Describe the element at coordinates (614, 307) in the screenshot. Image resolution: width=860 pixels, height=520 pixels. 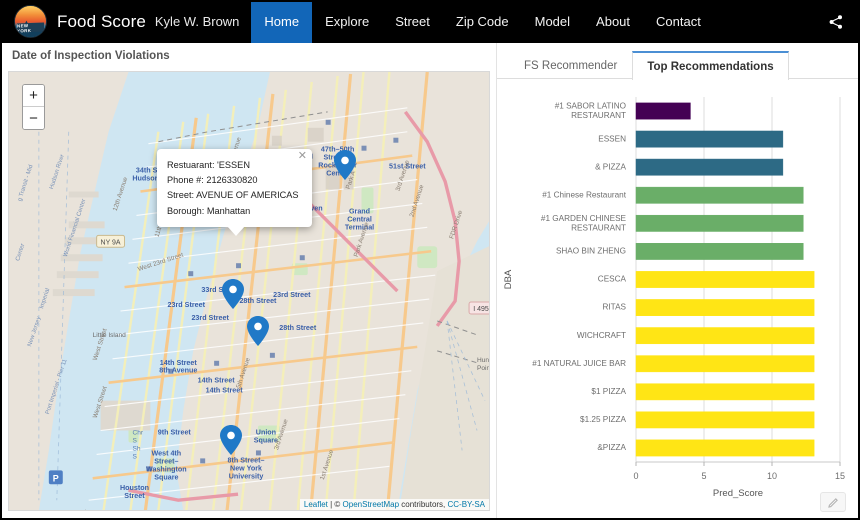
I see `y-axis-tick-label: RITAS` at that location.